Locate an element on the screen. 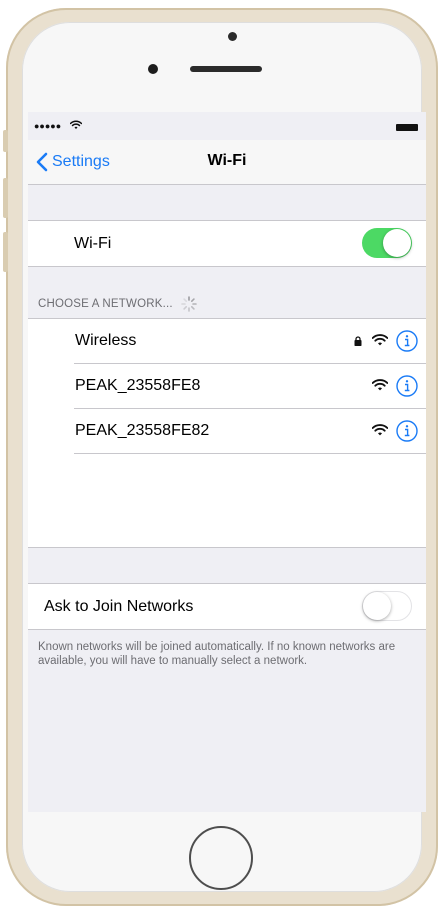 The height and width of the screenshot is (909, 443). wifi-toggle-row: Wi-Fi is located at coordinates (227, 243).